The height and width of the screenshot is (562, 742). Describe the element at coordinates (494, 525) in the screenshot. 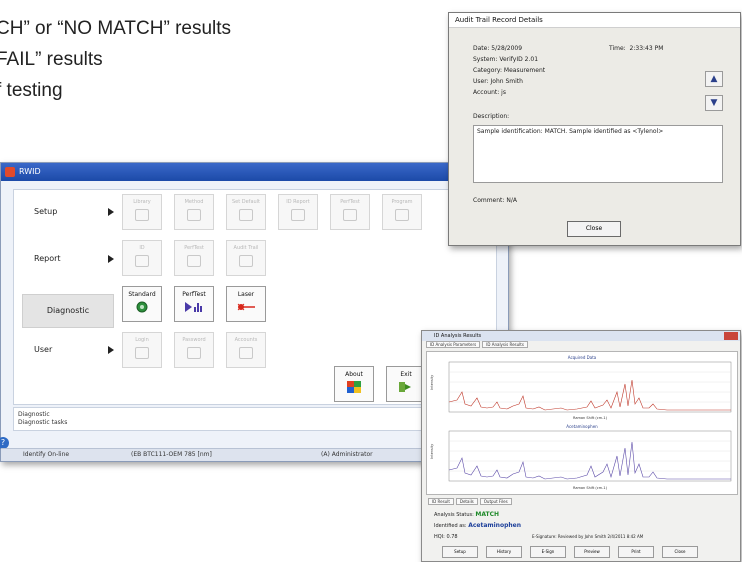

I see `identified-value: Acetaminophen` at that location.